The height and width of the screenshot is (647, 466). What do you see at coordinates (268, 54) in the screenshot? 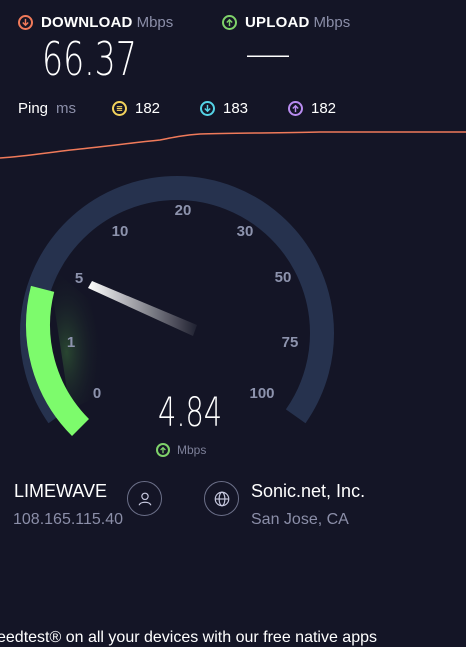
I see `upload-value: ——` at bounding box center [268, 54].